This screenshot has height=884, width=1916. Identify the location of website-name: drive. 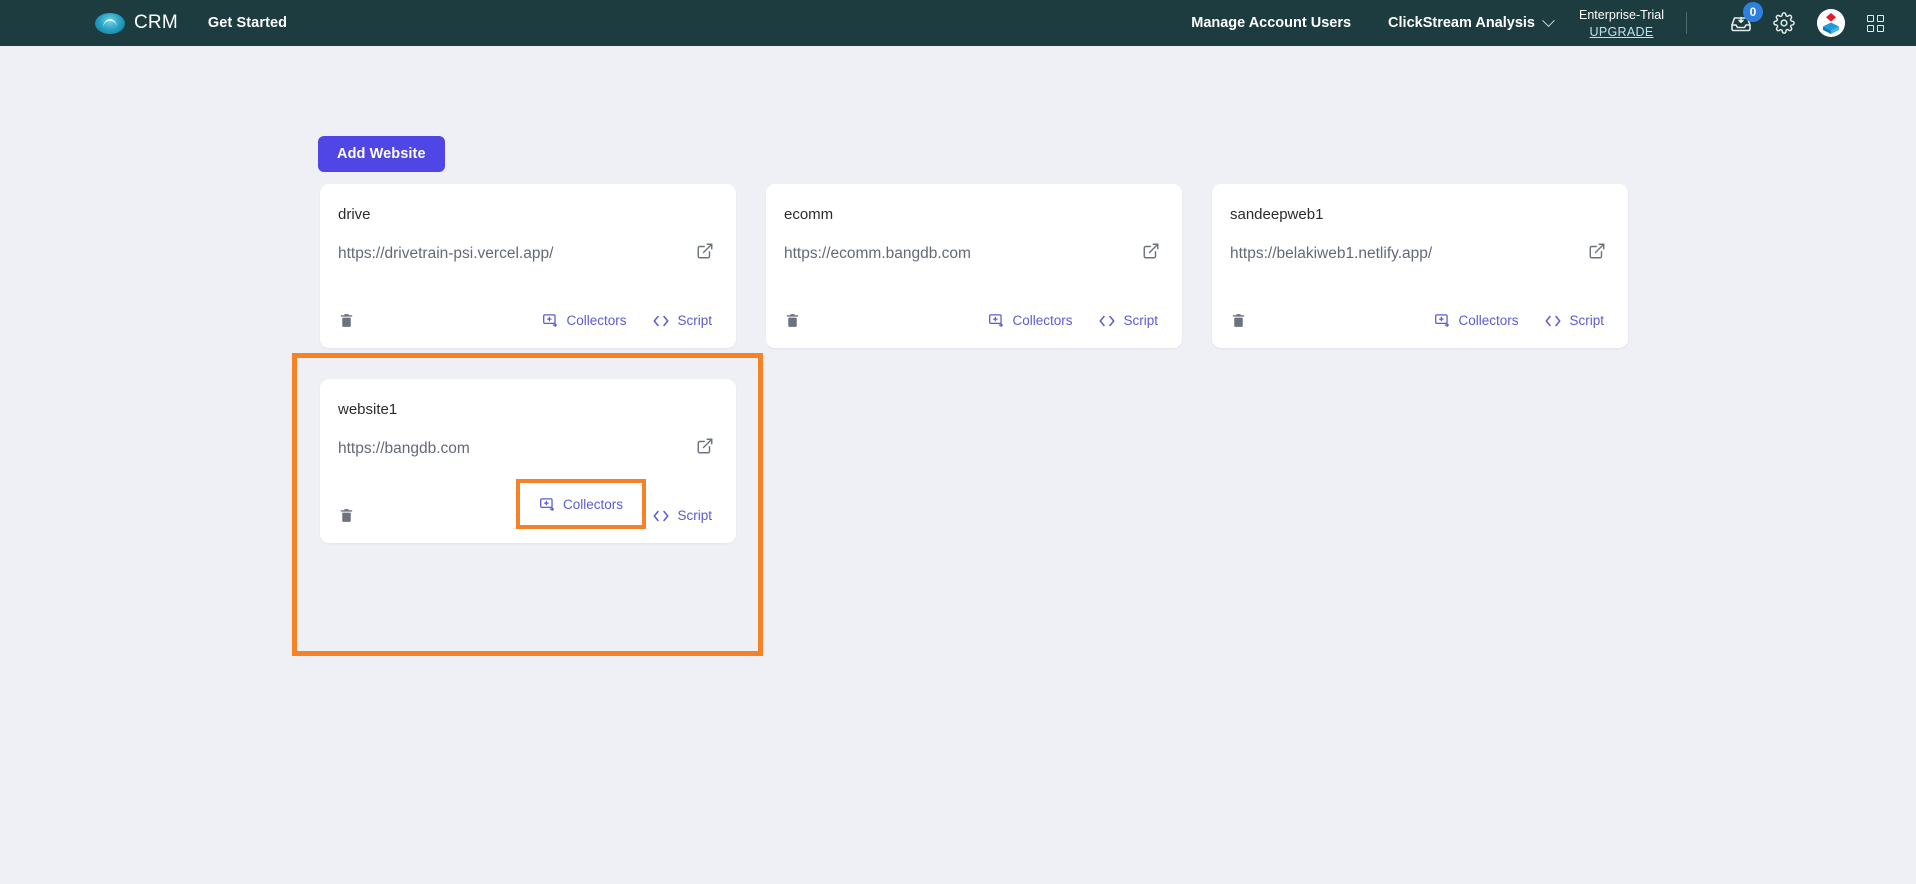
(354, 214).